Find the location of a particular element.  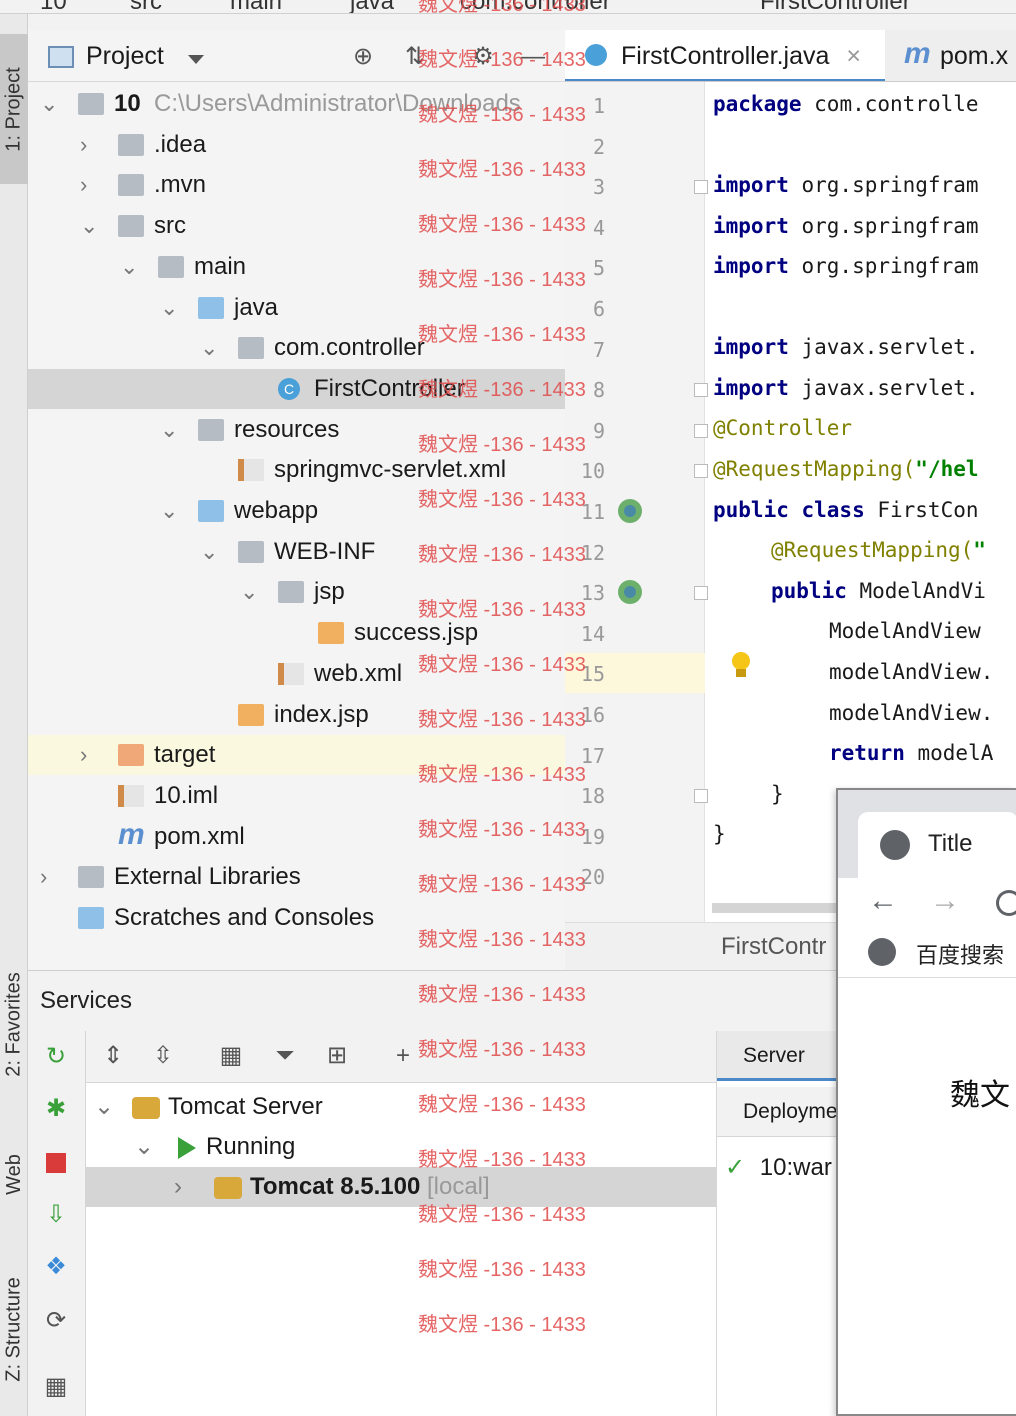

refresh-icon: ⟳ is located at coordinates (56, 1321).